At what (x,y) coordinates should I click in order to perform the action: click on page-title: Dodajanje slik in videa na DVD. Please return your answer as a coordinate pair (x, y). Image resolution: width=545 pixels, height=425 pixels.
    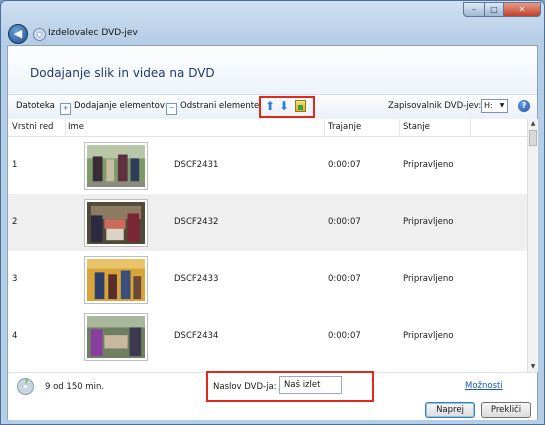
    Looking at the image, I should click on (122, 73).